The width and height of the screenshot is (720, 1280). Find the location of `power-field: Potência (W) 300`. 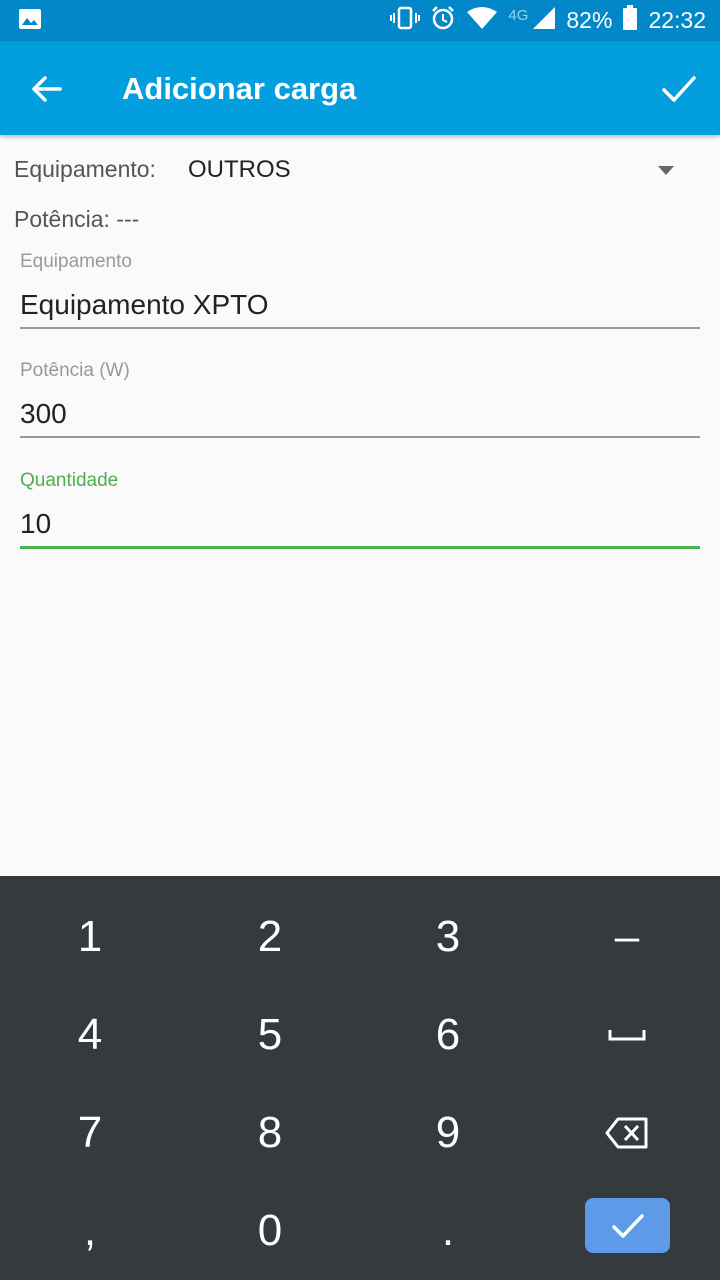

power-field: Potência (W) 300 is located at coordinates (360, 399).